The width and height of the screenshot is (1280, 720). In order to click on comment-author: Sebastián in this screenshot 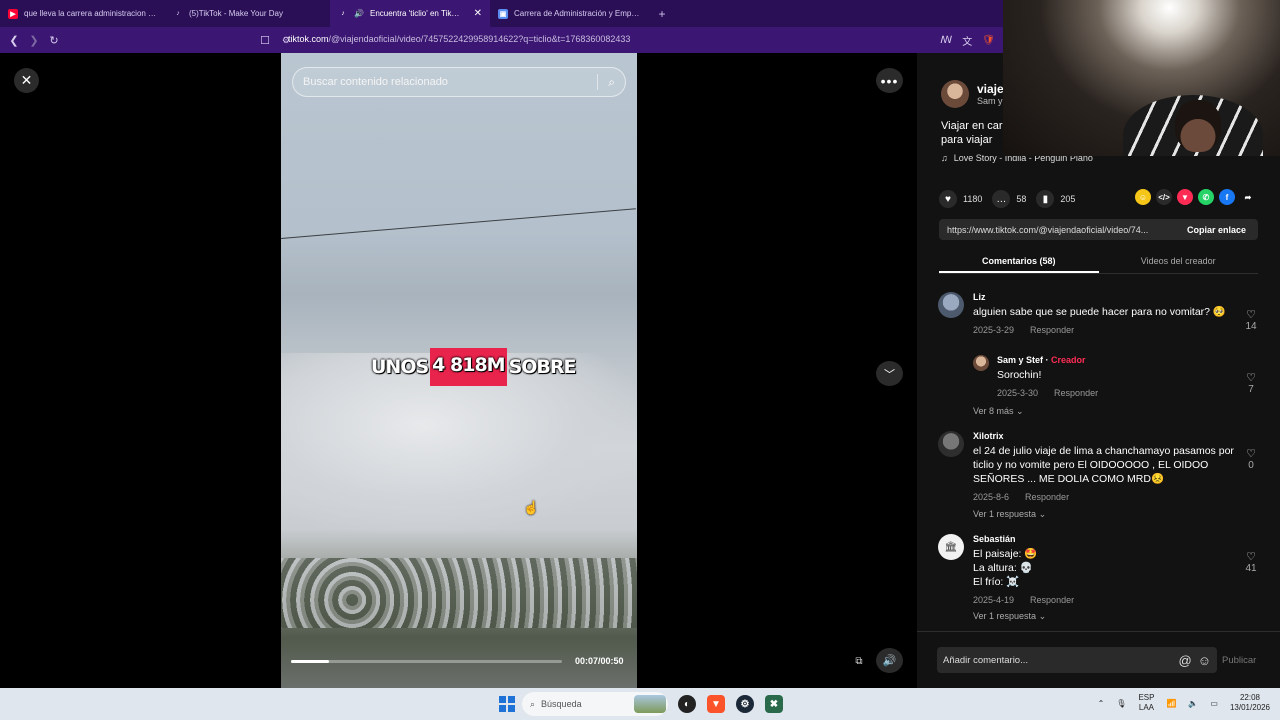, I will do `click(1108, 539)`.